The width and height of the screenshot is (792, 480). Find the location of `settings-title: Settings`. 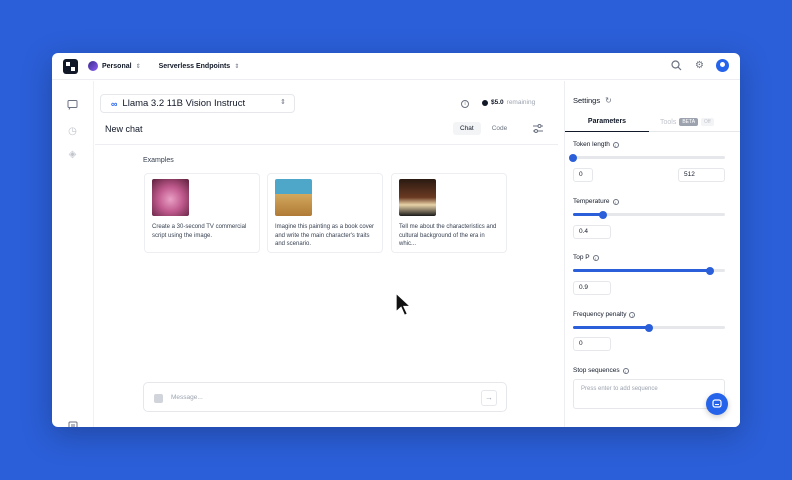

settings-title: Settings is located at coordinates (587, 100).